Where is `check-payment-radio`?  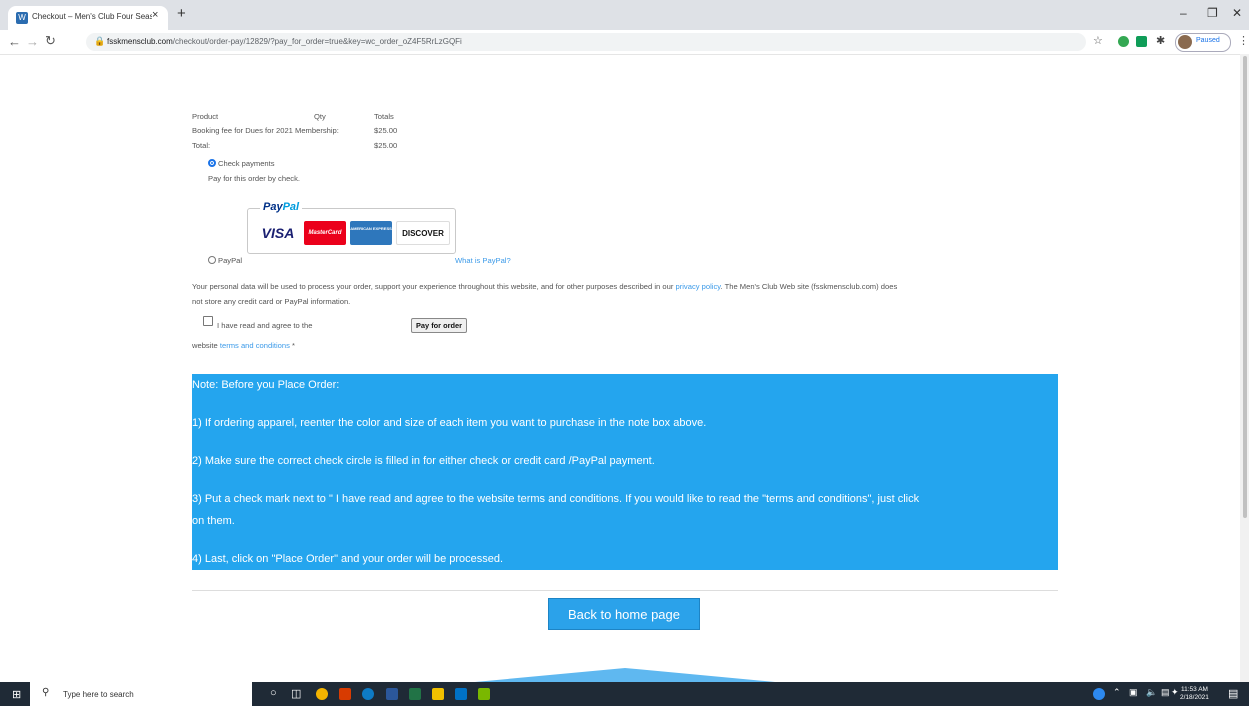 check-payment-radio is located at coordinates (212, 163).